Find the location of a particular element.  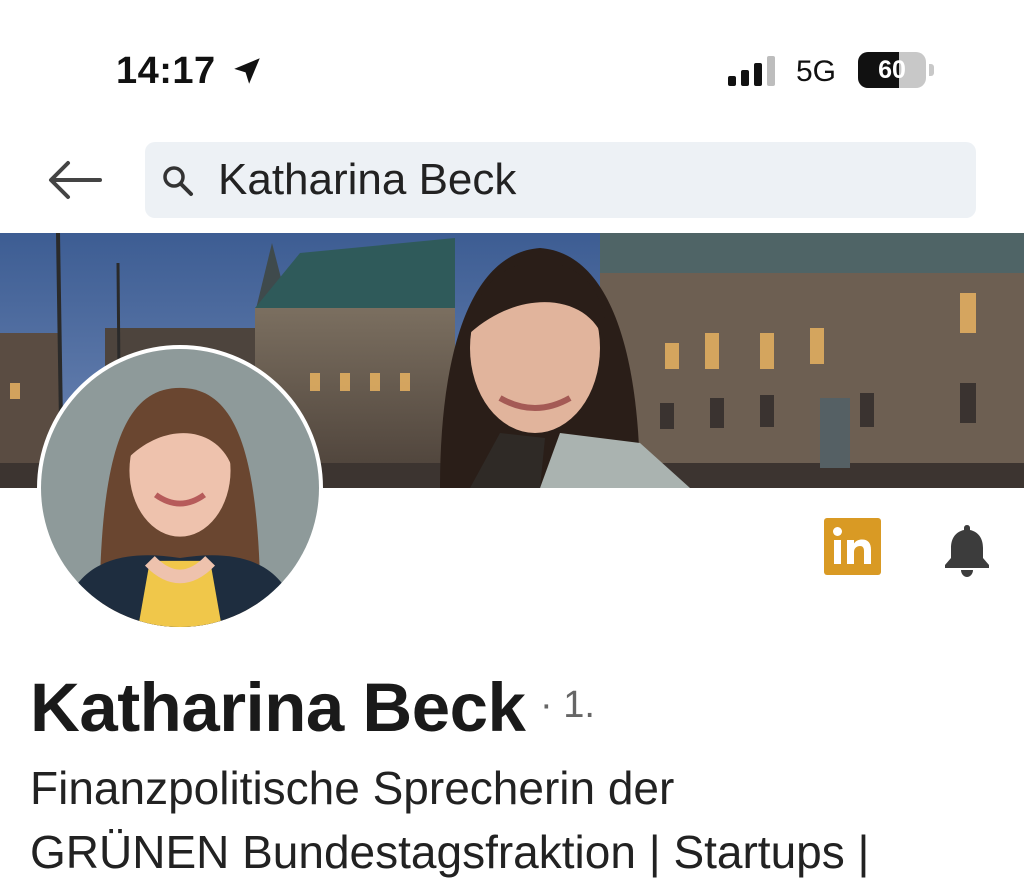

status-bar: 14:17 5G 60 is located at coordinates (512, 65).